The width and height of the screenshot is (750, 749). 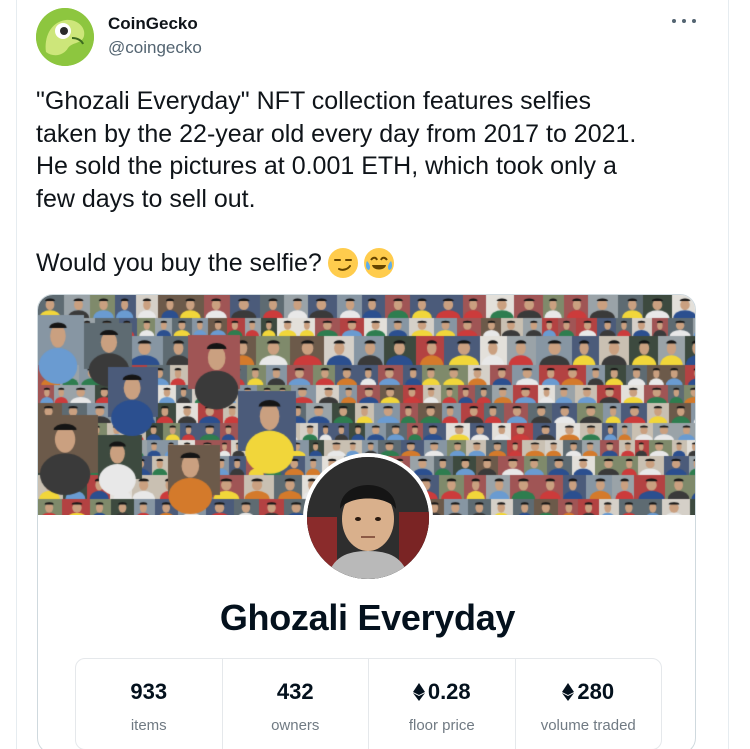 I want to click on timeline-border-left, so click(x=16, y=374).